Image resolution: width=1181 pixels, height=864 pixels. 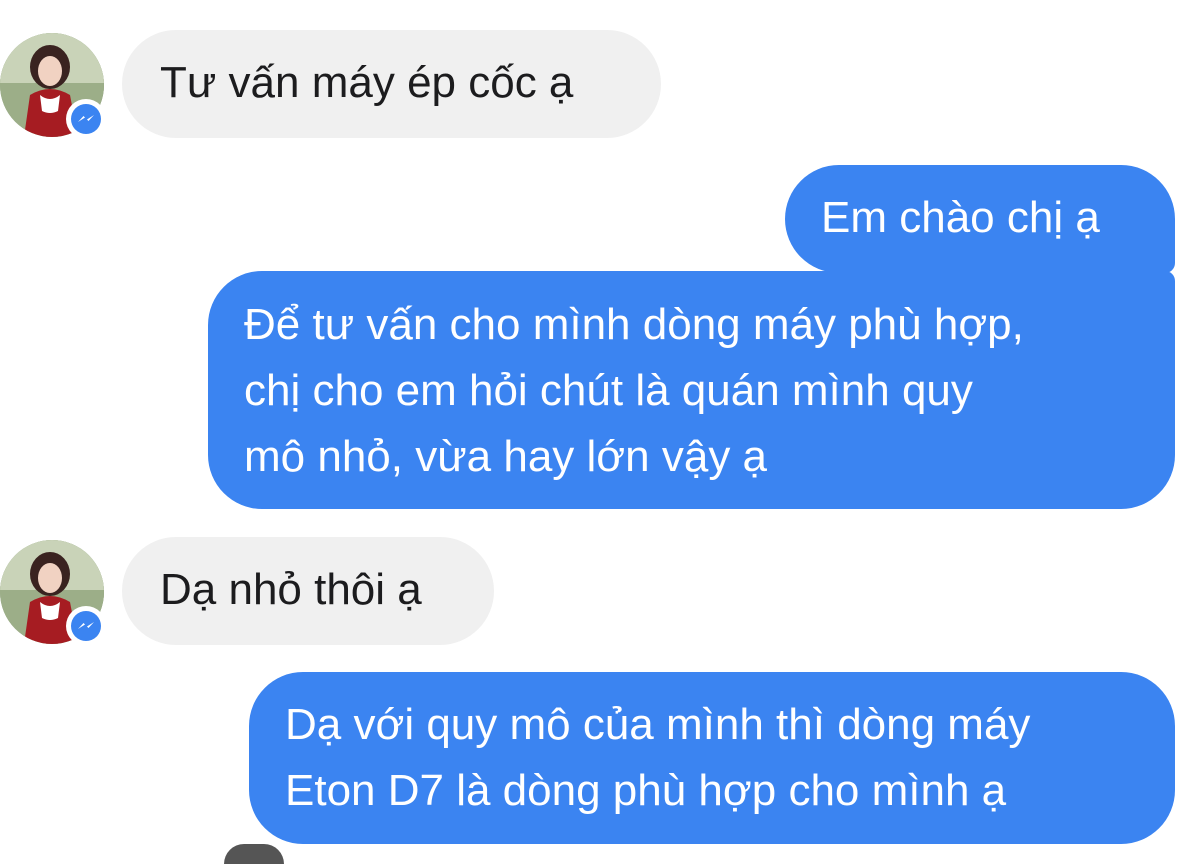 I want to click on message-line: chị cho em hỏi chút là quán mình quy, so click(x=608, y=390).